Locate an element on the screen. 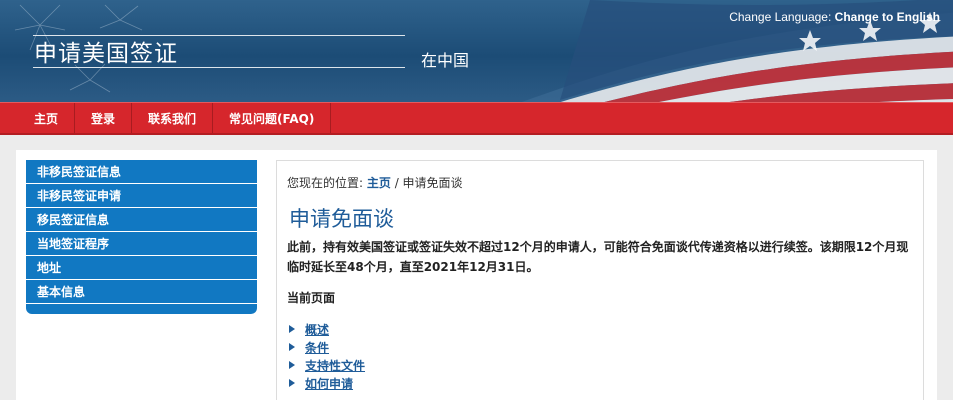  sidebar-item-address: 地址 is located at coordinates (141, 268).